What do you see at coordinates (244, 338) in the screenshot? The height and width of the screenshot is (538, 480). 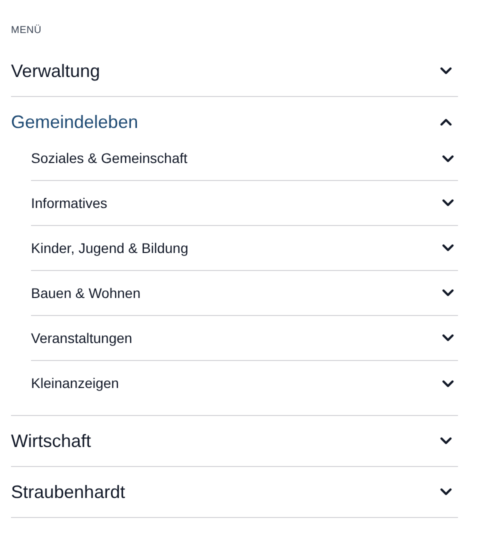 I see `submenu-item: Veranstaltungen` at bounding box center [244, 338].